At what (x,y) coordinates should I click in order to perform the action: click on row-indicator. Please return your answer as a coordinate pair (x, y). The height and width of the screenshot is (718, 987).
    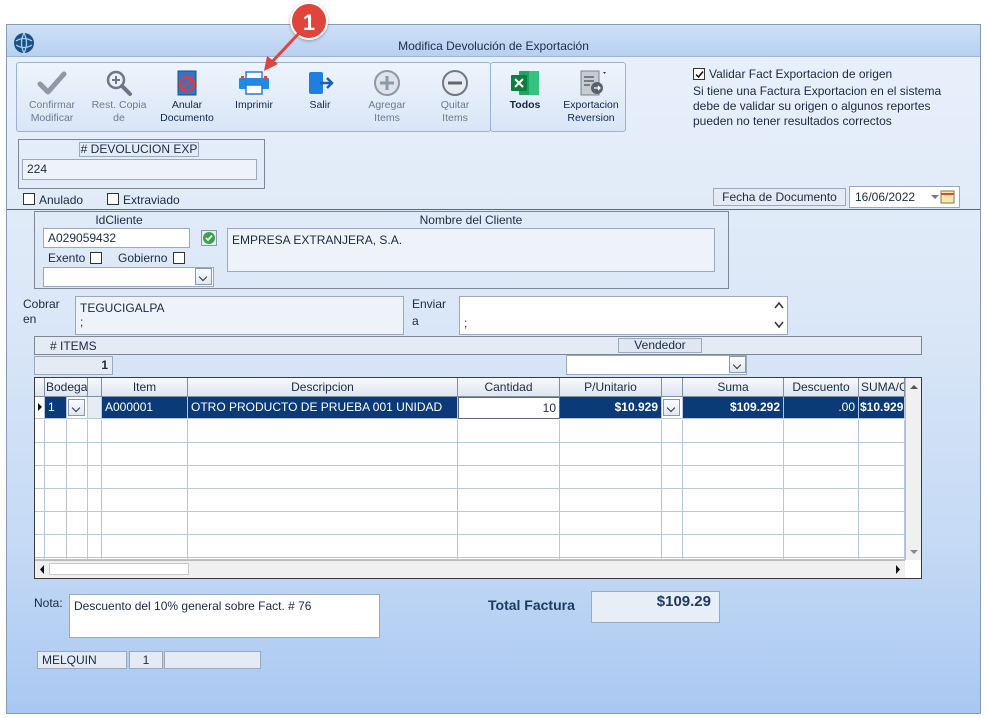
    Looking at the image, I should click on (40, 408).